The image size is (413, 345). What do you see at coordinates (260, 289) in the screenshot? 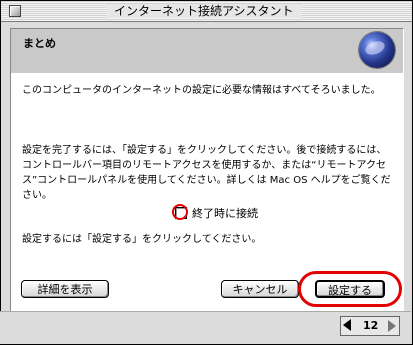
I see `cancel-button: キャンセル` at bounding box center [260, 289].